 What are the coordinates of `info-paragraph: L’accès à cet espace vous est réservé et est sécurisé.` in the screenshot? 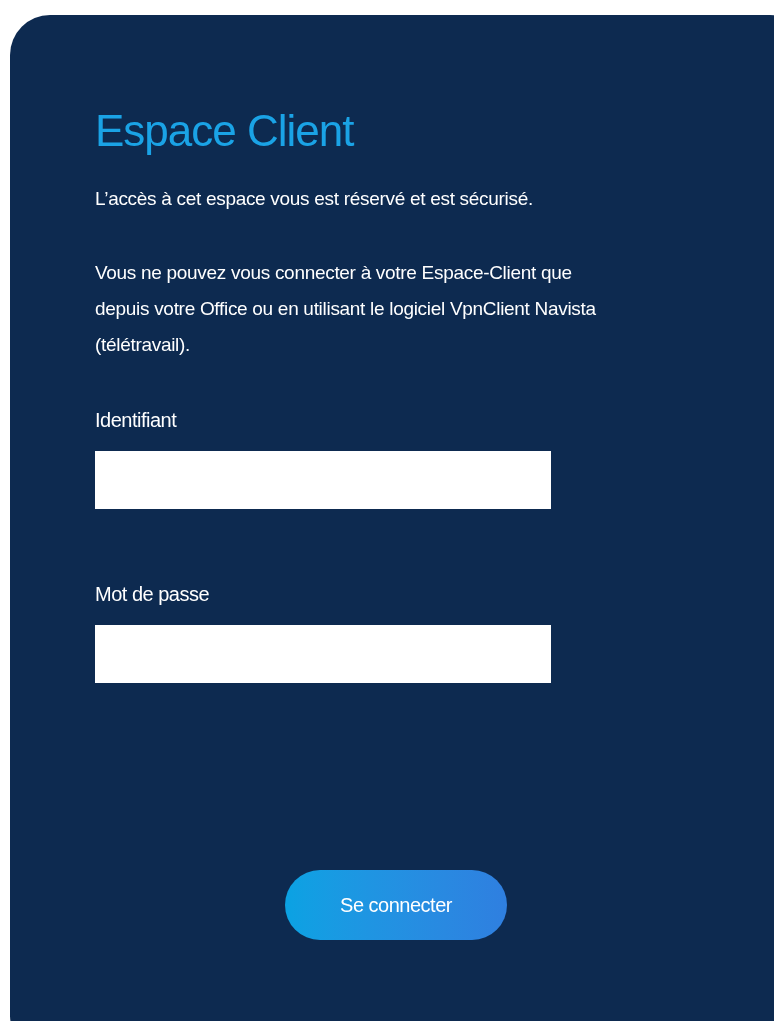 It's located at (314, 199).